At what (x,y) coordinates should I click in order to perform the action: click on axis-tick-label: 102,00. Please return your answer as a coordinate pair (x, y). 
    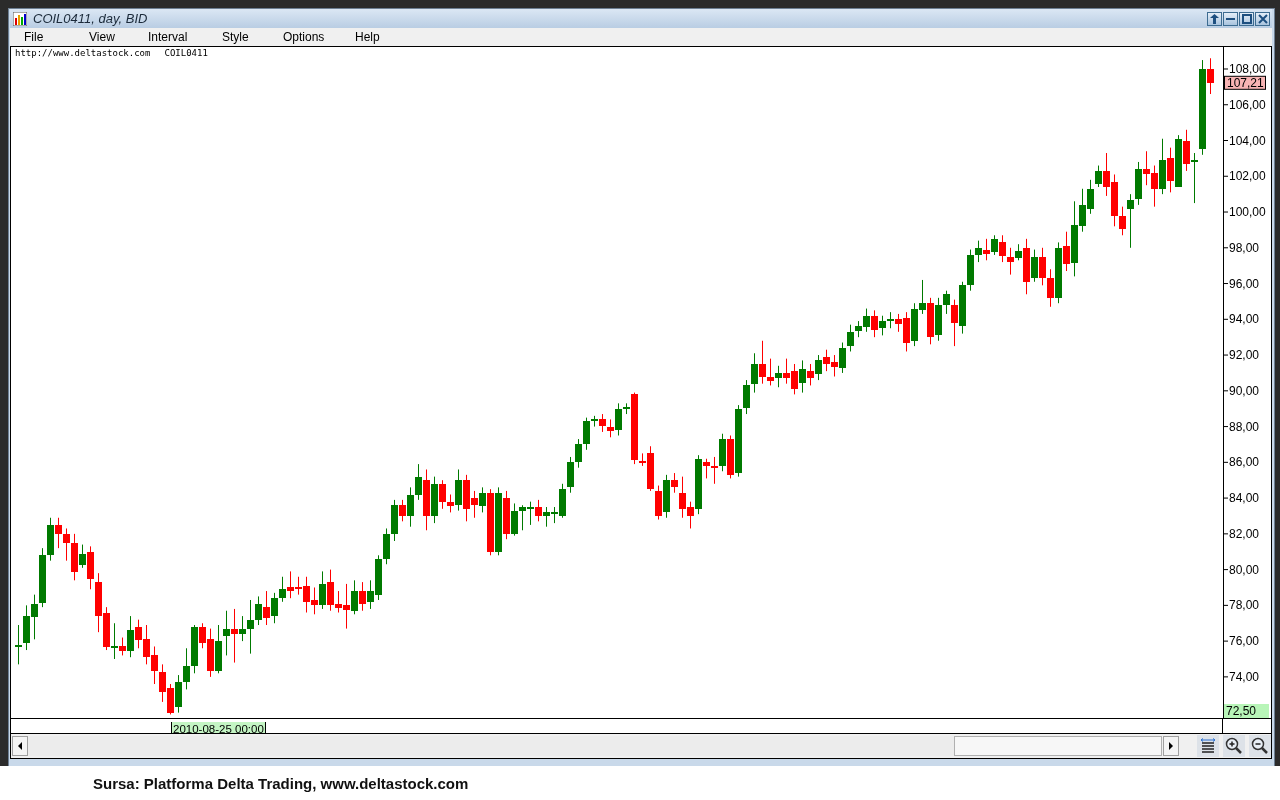
    Looking at the image, I should click on (1247, 176).